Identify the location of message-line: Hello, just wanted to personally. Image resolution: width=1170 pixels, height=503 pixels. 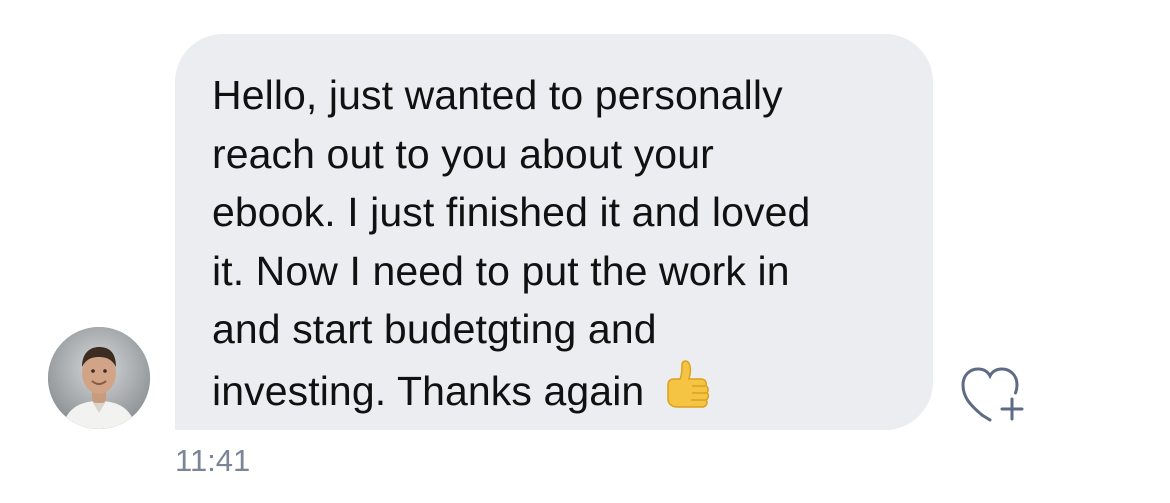
(497, 95).